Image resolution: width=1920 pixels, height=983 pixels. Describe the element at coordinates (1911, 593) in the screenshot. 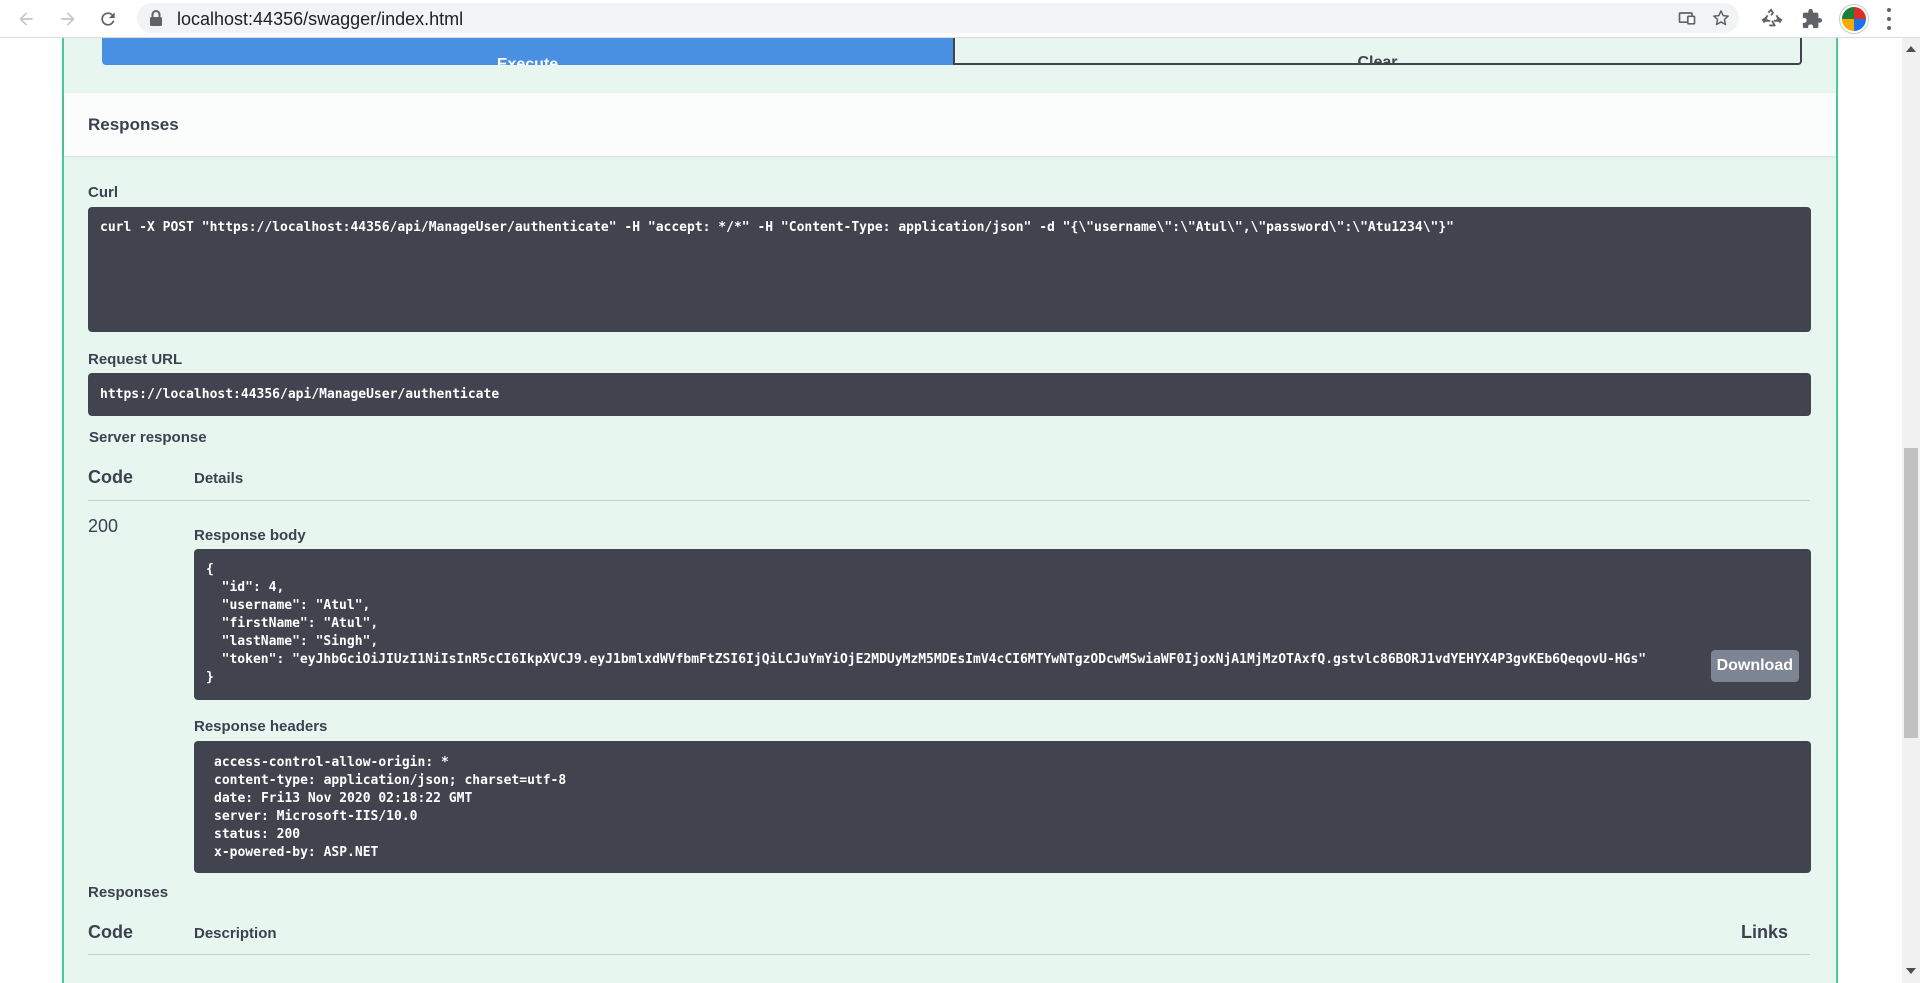

I see `scroll-thumb` at that location.